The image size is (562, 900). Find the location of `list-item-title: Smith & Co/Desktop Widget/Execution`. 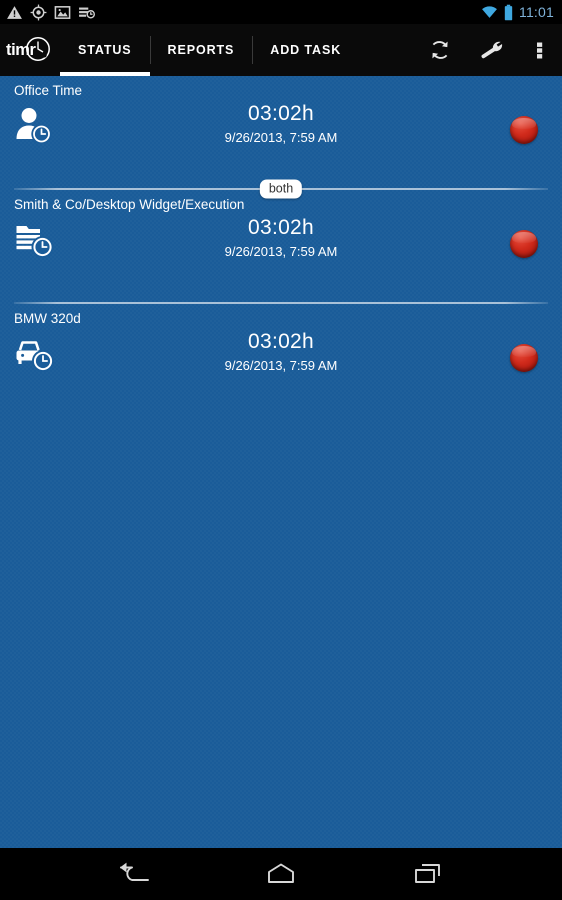

list-item-title: Smith & Co/Desktop Widget/Execution is located at coordinates (129, 204).